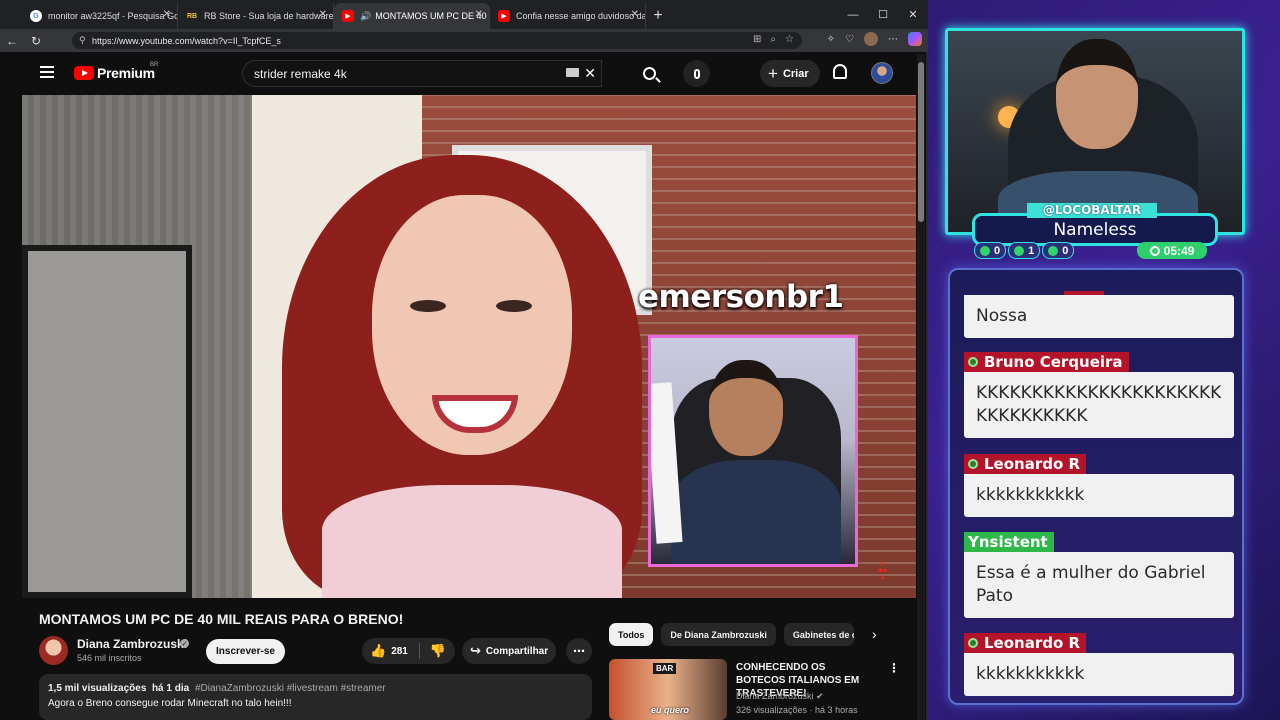  Describe the element at coordinates (893, 39) in the screenshot. I see `more-menu-icon: ⋯` at that location.